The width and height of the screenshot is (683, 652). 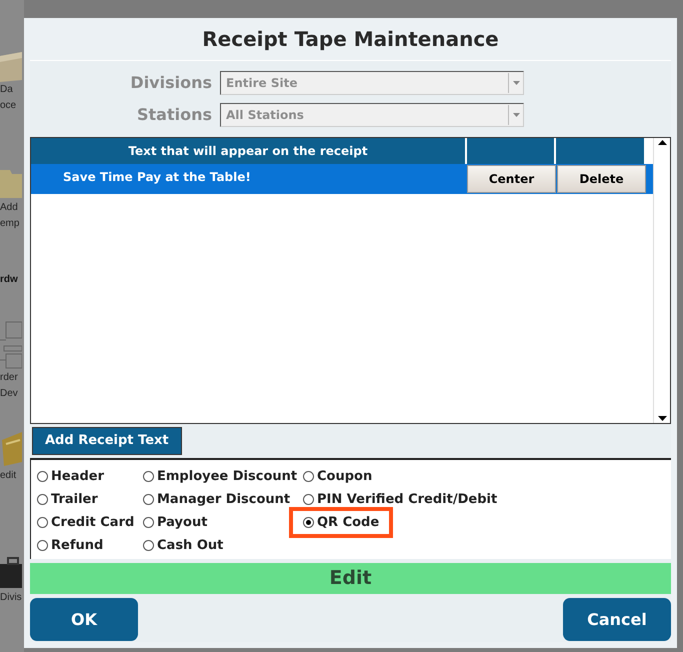 I want to click on radio-label: Manager Discount, so click(x=223, y=499).